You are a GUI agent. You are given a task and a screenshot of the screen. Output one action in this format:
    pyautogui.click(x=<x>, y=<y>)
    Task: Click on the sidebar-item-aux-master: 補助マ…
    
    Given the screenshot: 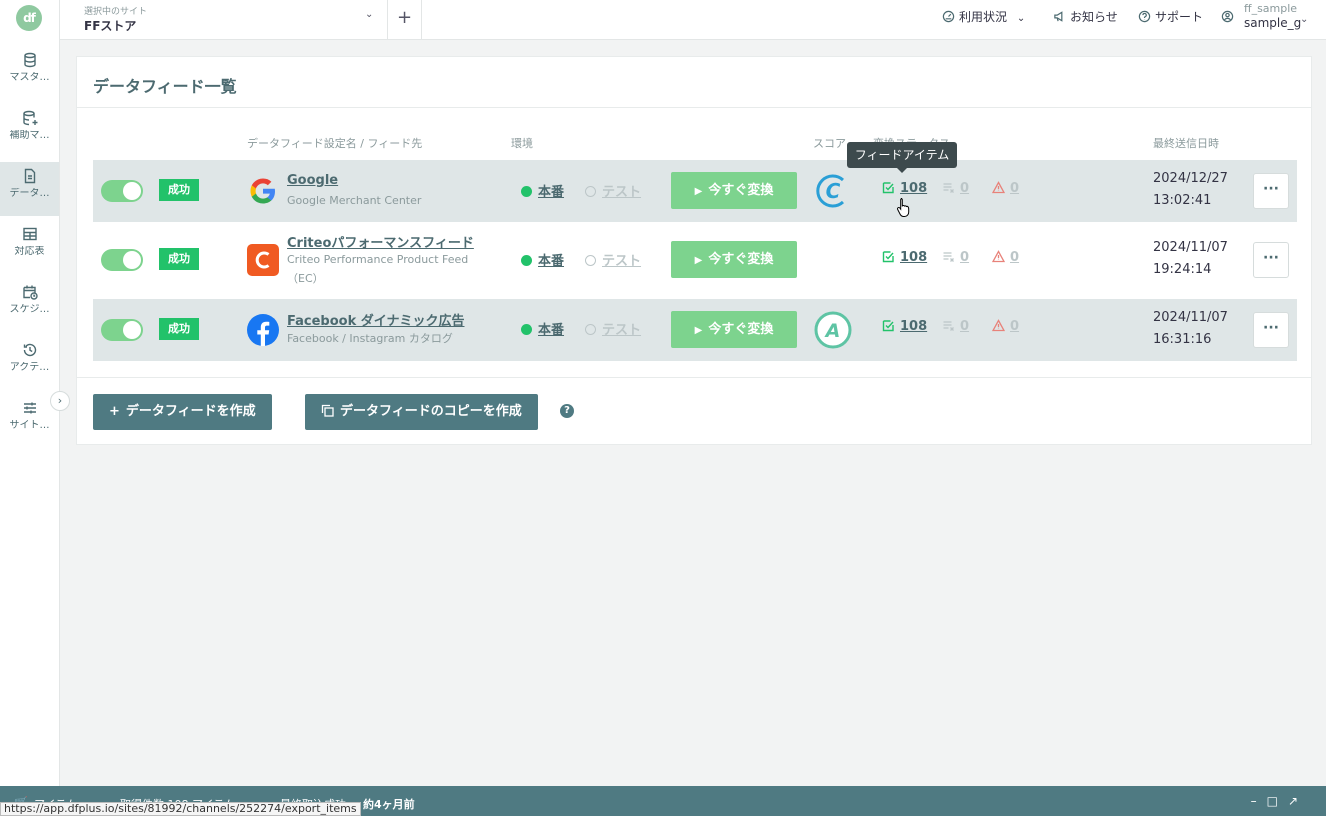 What is the action you would take?
    pyautogui.click(x=29, y=131)
    